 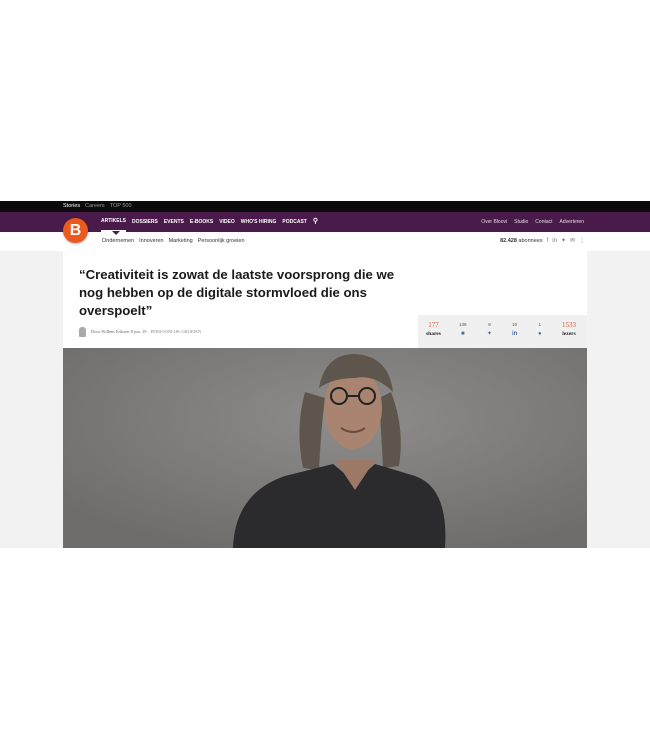 What do you see at coordinates (71, 206) in the screenshot?
I see `top-link-stories: Stories` at bounding box center [71, 206].